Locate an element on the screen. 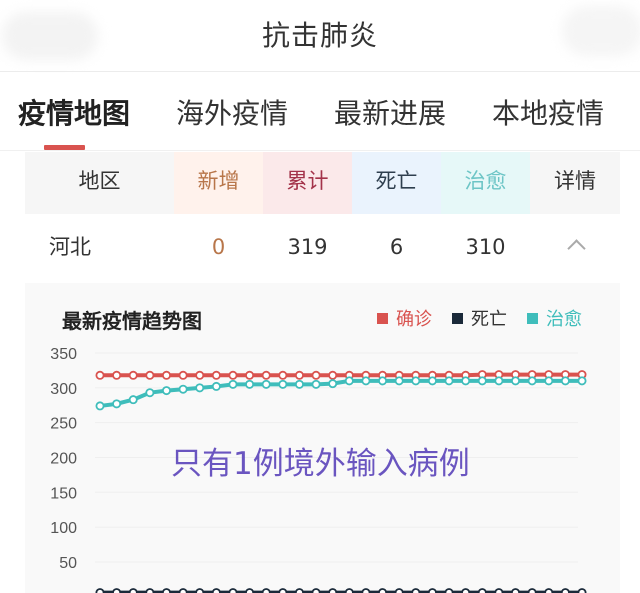  chevron-up-icon is located at coordinates (576, 248).